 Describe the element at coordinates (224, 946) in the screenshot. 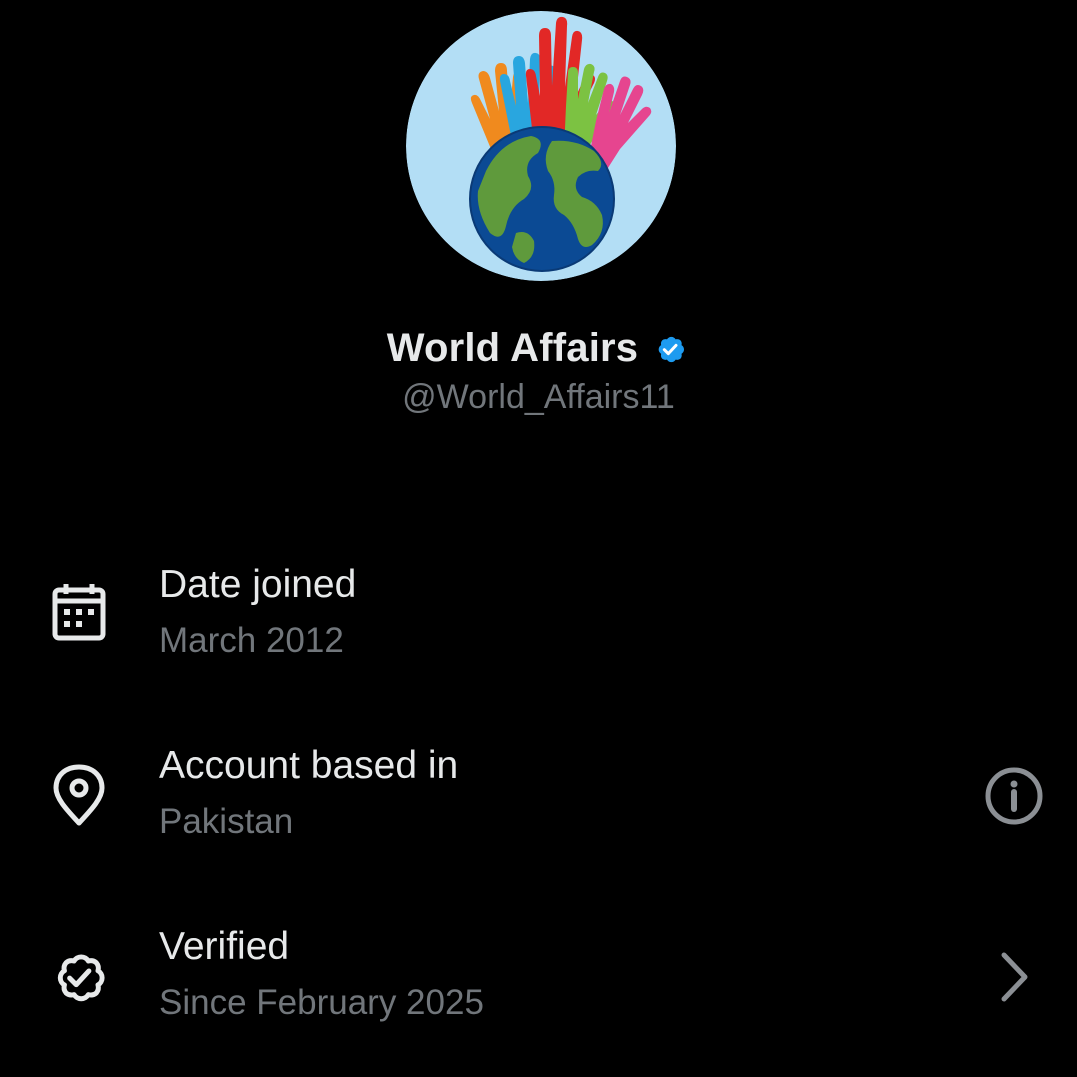

I see `verified-title: Verified` at that location.